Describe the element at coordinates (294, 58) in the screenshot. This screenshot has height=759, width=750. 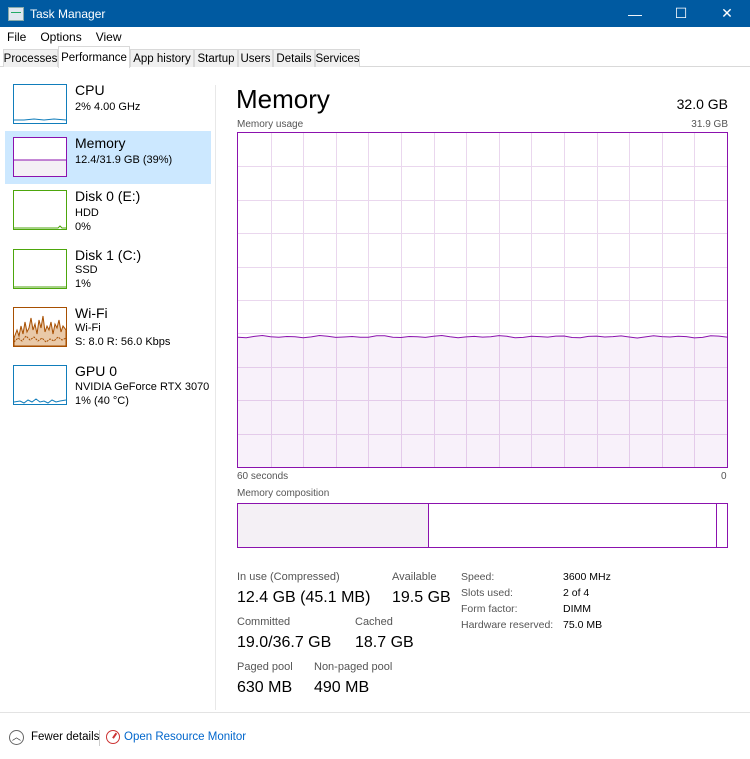
I see `tab-details: Details` at that location.